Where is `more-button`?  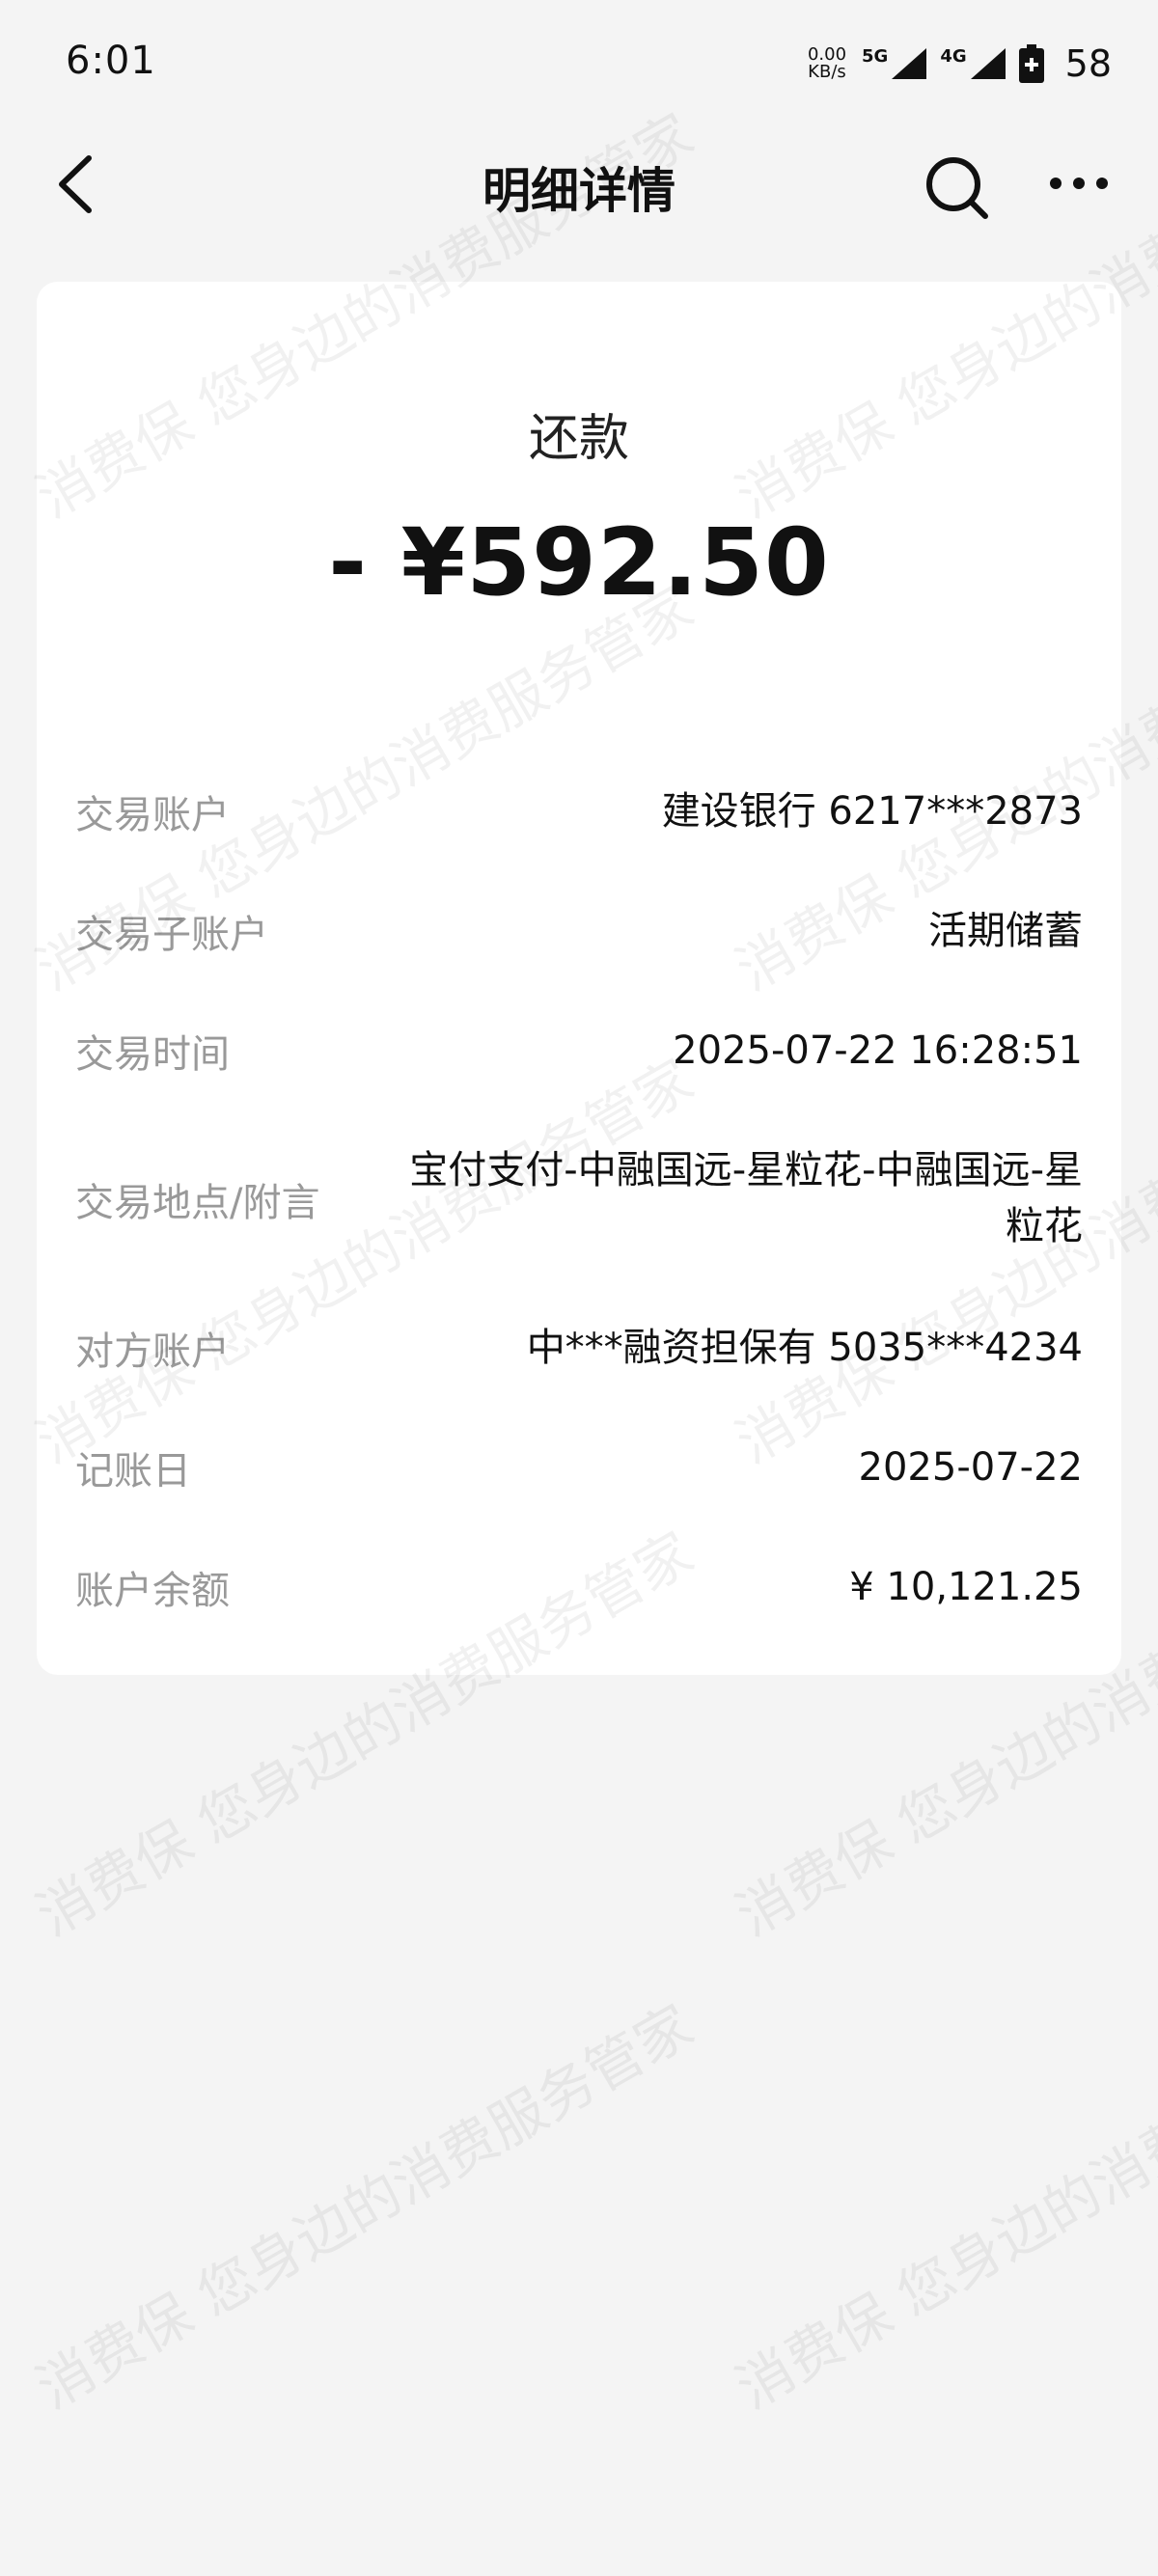 more-button is located at coordinates (1090, 184).